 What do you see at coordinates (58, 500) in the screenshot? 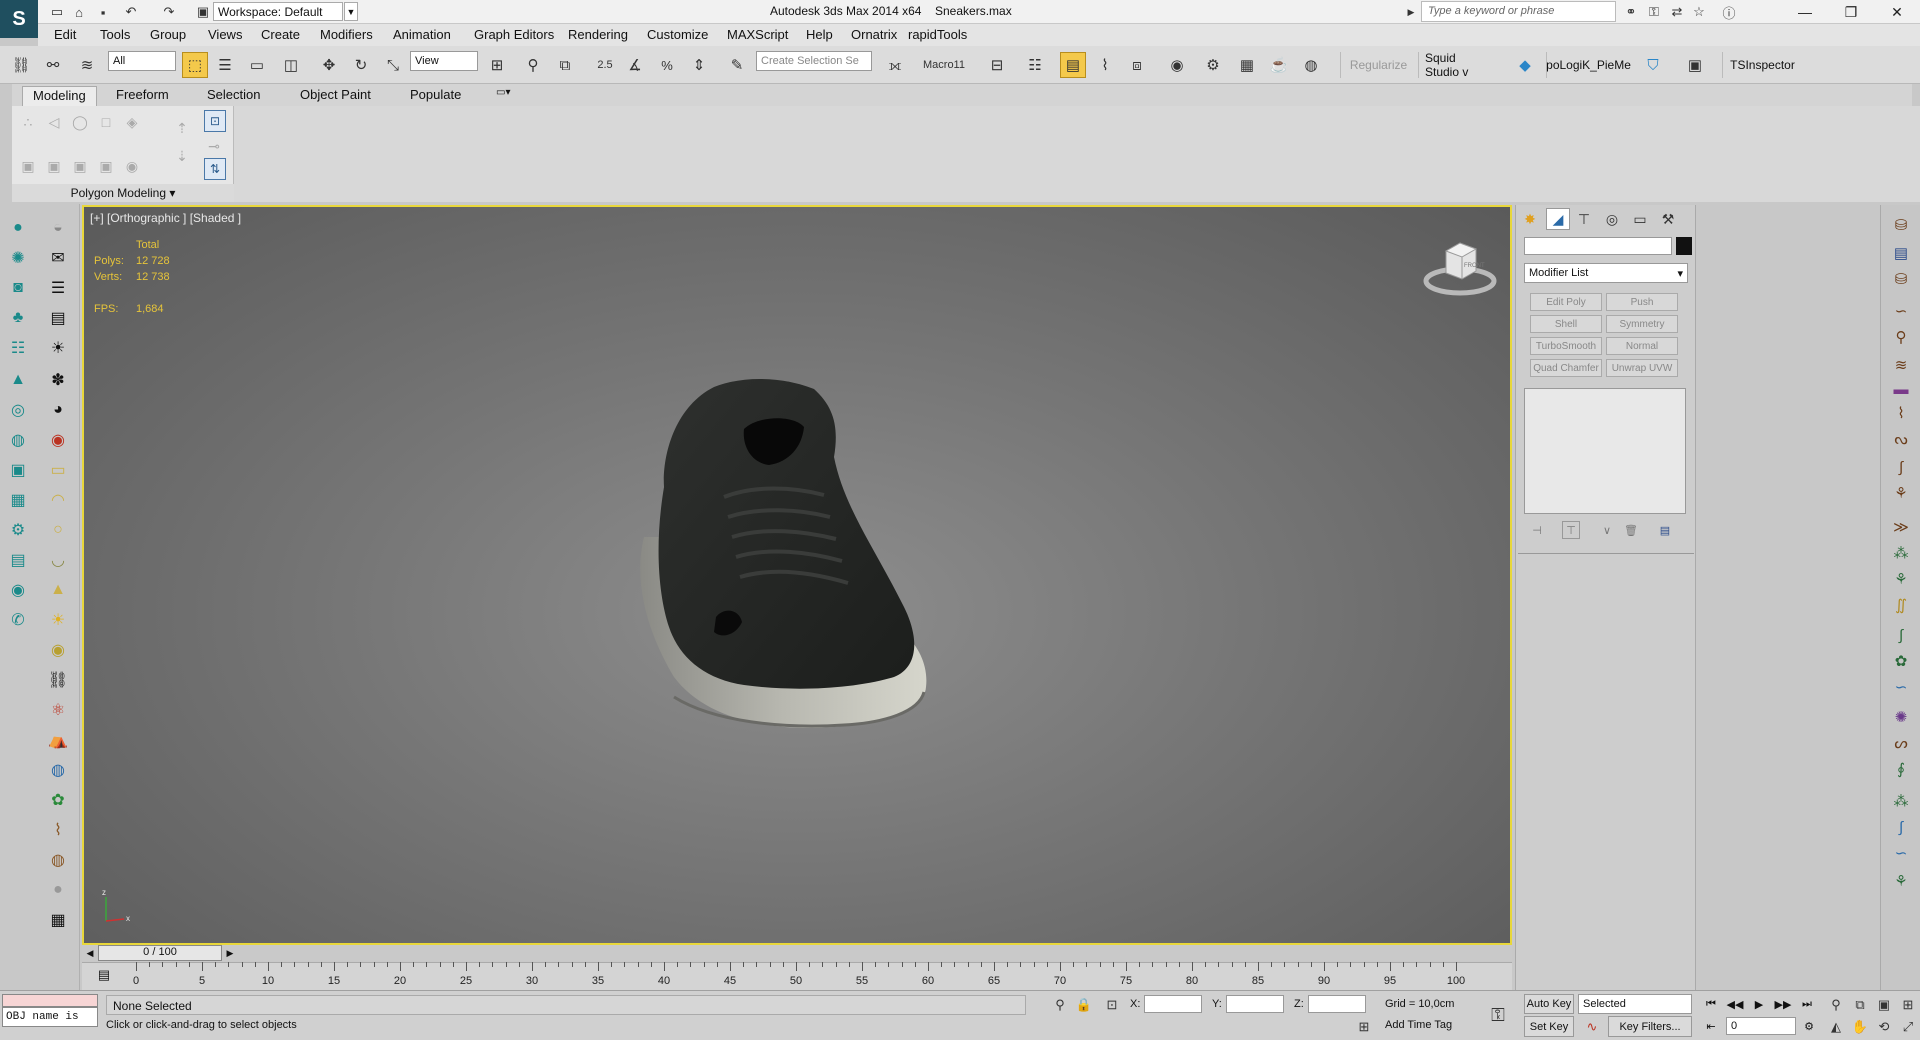
I see `dome-icon: ◠` at bounding box center [58, 500].